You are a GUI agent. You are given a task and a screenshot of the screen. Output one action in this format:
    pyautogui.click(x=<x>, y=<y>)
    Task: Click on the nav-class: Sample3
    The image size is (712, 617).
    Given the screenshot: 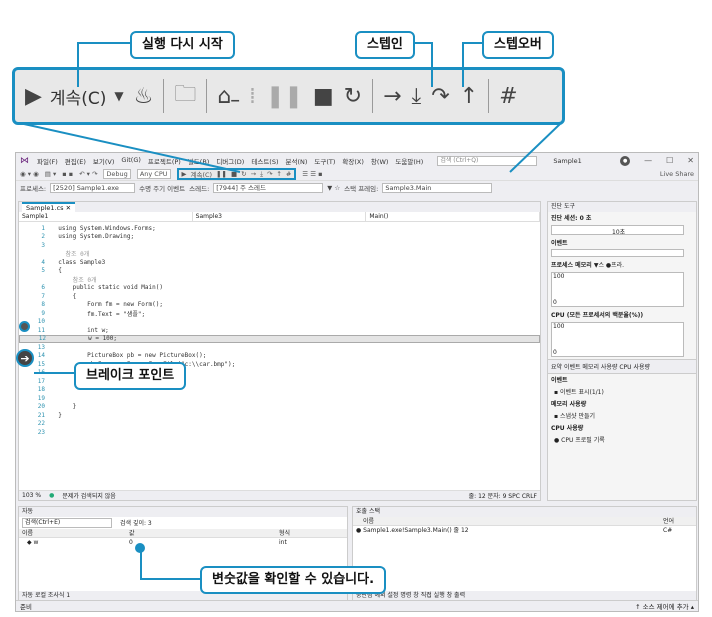 What is the action you would take?
    pyautogui.click(x=280, y=216)
    